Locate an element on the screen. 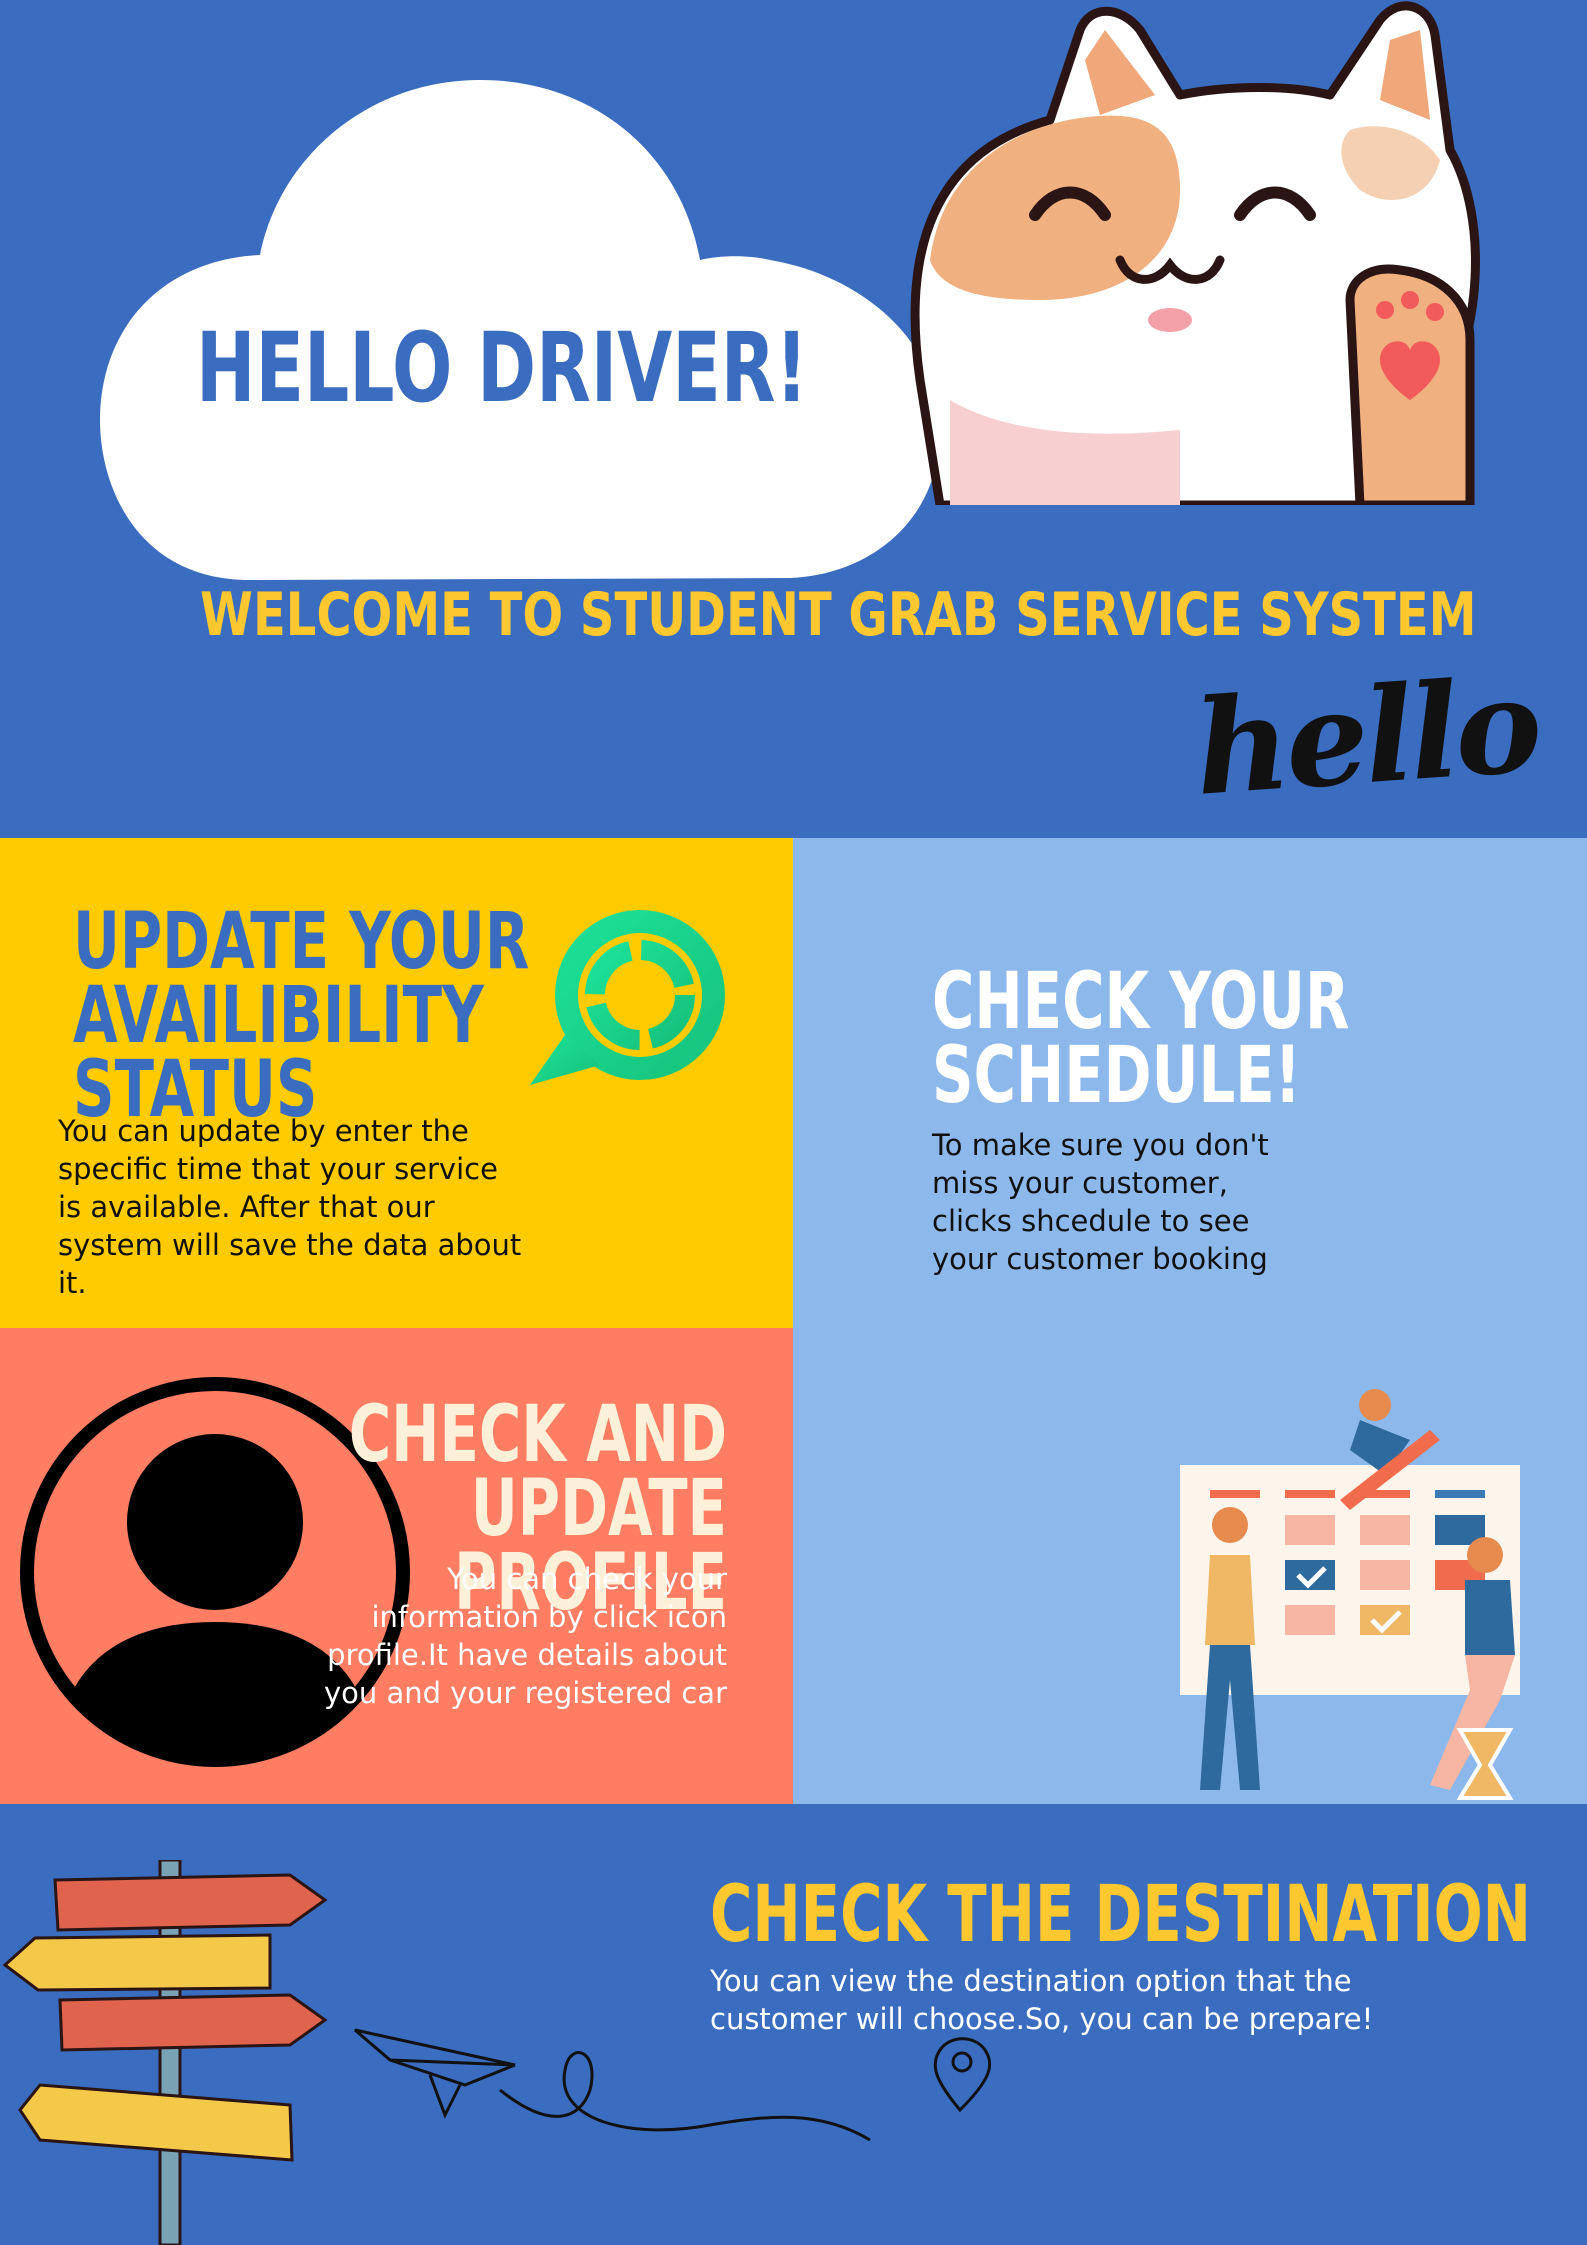  availability-title-line2: AVAILIBILITY is located at coordinates (278, 1016).